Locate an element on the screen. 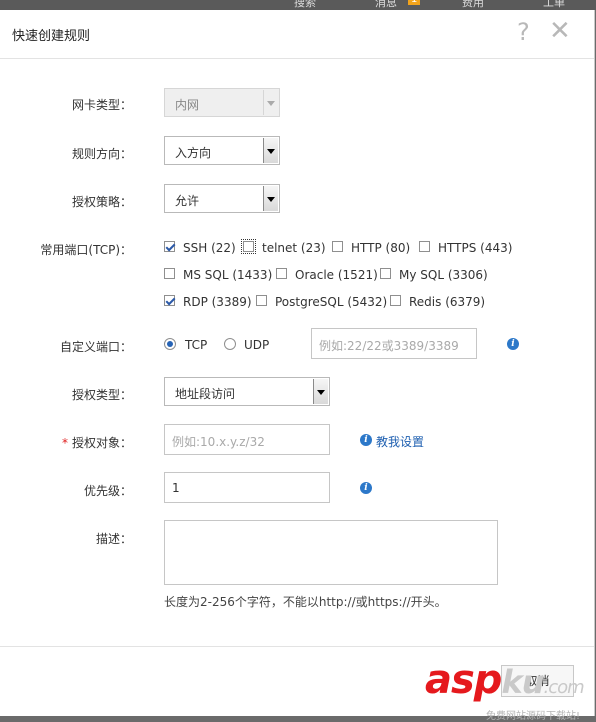 This screenshot has height=722, width=596. required-mark: * is located at coordinates (64, 443).